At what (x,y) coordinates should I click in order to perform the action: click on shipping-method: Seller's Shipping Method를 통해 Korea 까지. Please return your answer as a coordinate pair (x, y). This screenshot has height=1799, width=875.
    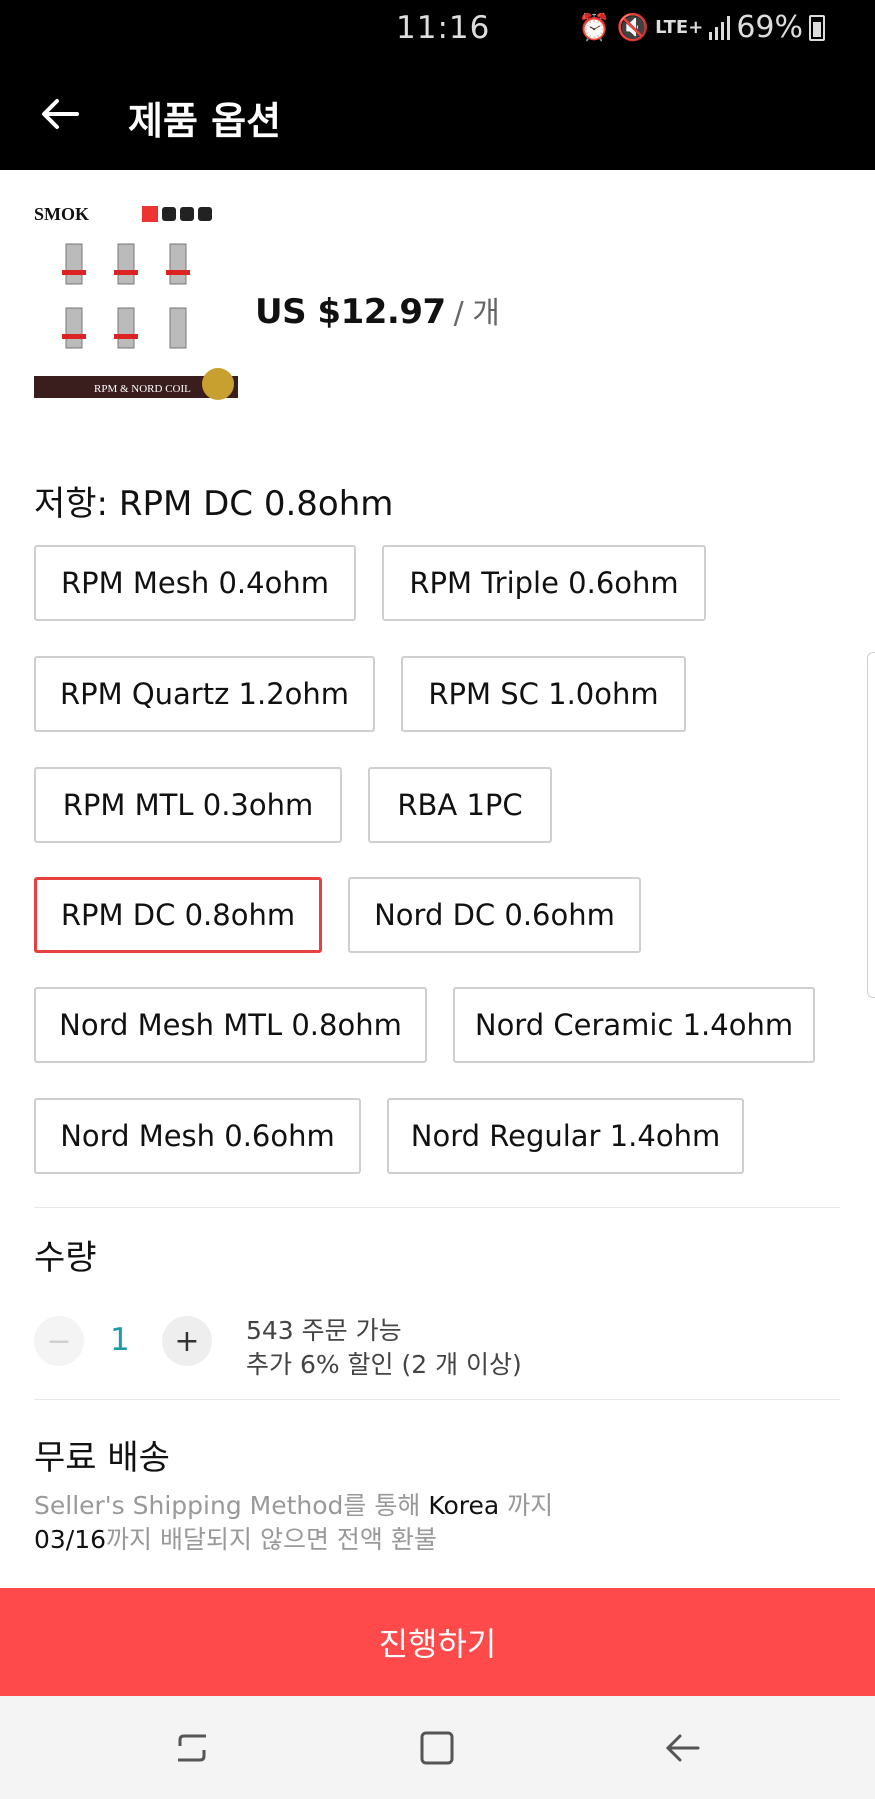
    Looking at the image, I should click on (293, 1504).